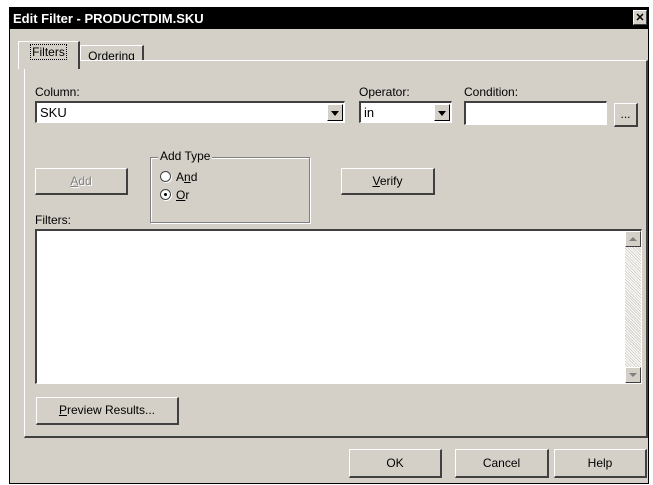 The image size is (653, 485). I want to click on radio-and-indicator, so click(165, 176).